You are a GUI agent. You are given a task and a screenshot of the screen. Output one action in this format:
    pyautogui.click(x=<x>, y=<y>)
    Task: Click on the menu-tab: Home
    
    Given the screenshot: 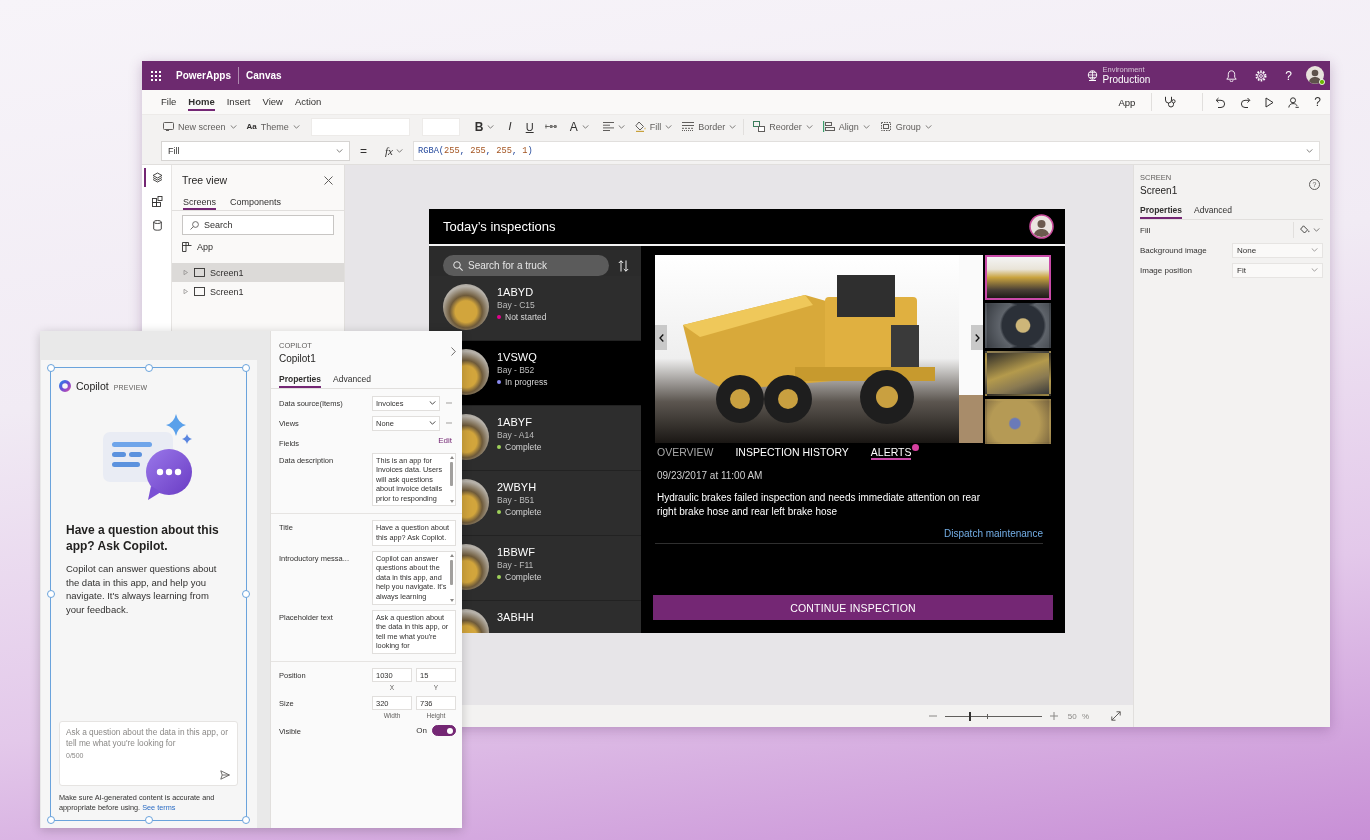 What is the action you would take?
    pyautogui.click(x=201, y=102)
    